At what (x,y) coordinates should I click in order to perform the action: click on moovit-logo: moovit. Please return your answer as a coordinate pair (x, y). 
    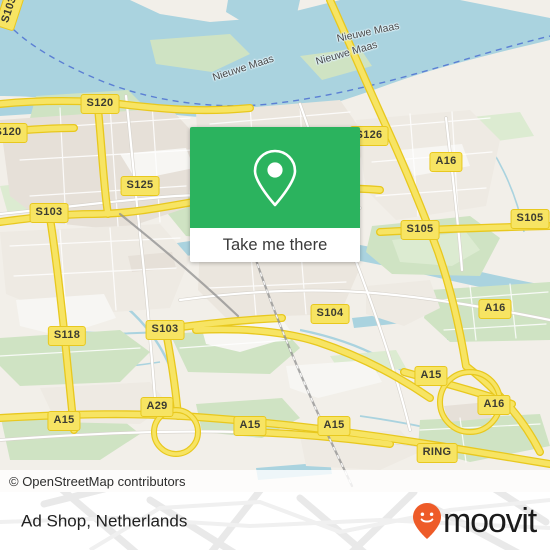
    Looking at the image, I should click on (474, 521).